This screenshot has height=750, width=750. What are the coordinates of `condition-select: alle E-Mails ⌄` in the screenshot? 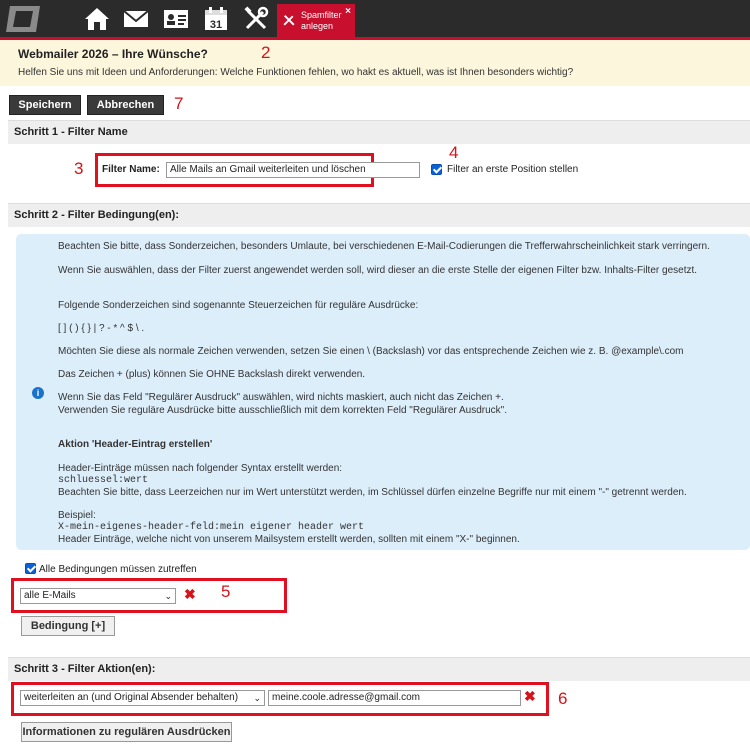 It's located at (98, 596).